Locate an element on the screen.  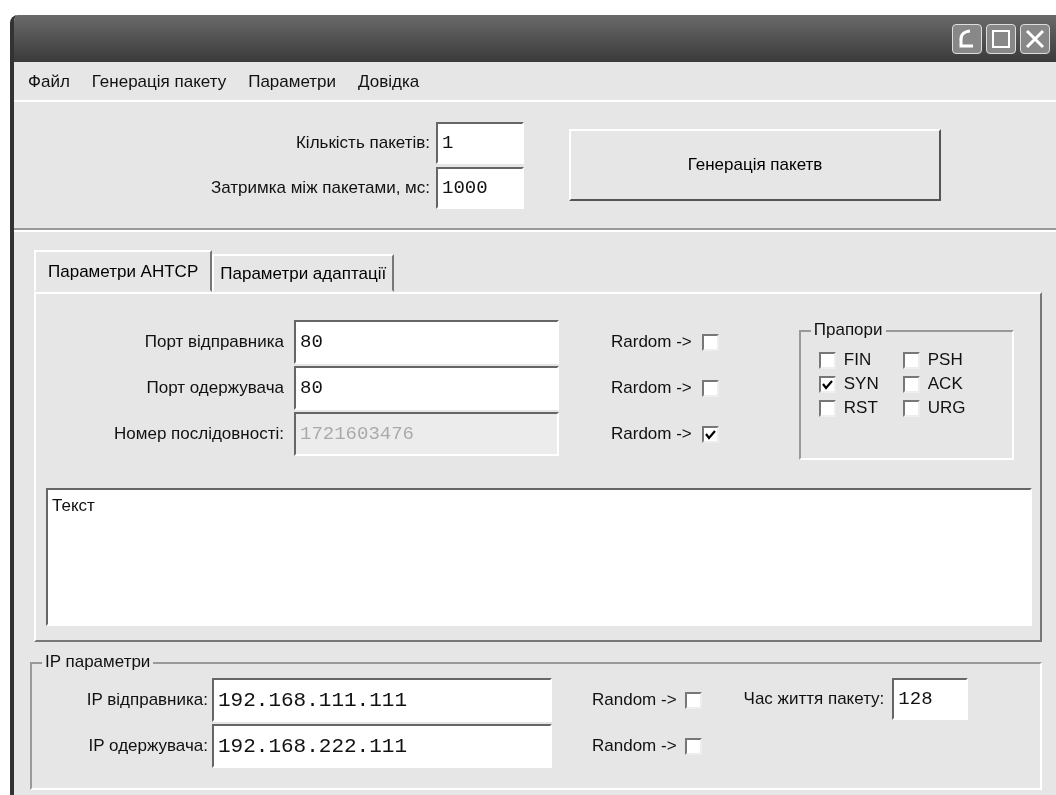
flag-label: SYN is located at coordinates (861, 384).